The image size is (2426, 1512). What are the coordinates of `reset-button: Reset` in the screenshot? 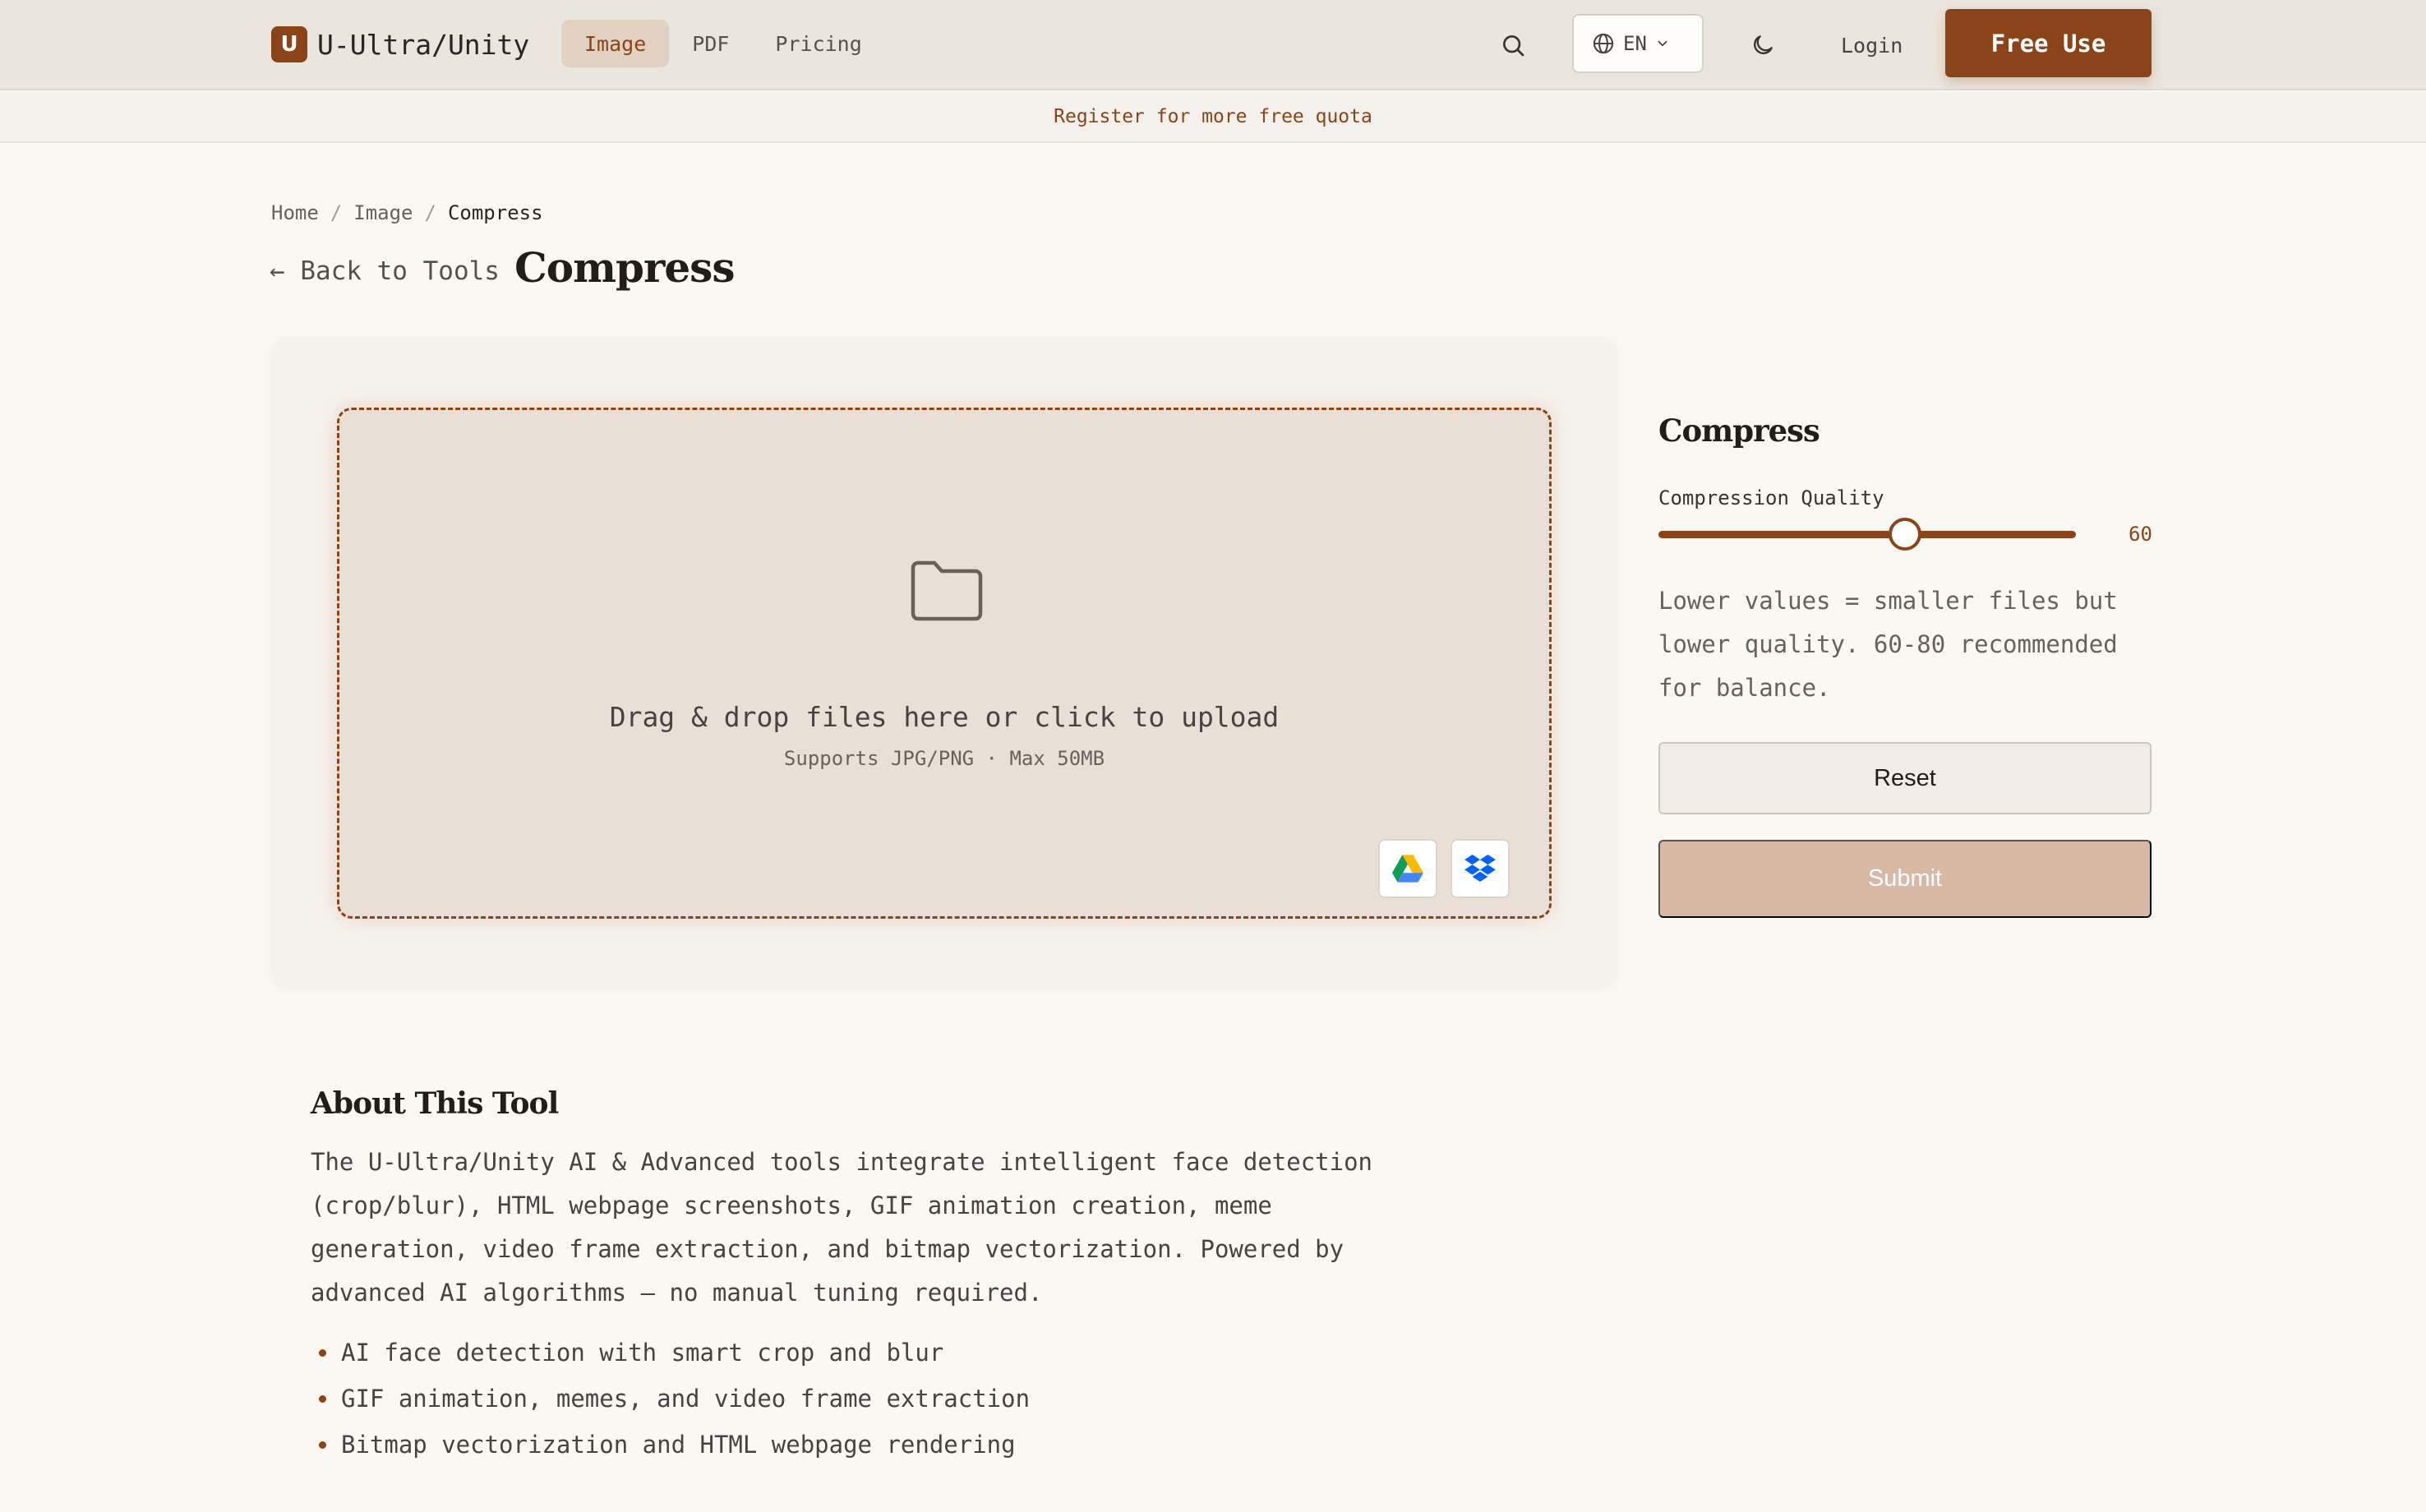 It's located at (1905, 778).